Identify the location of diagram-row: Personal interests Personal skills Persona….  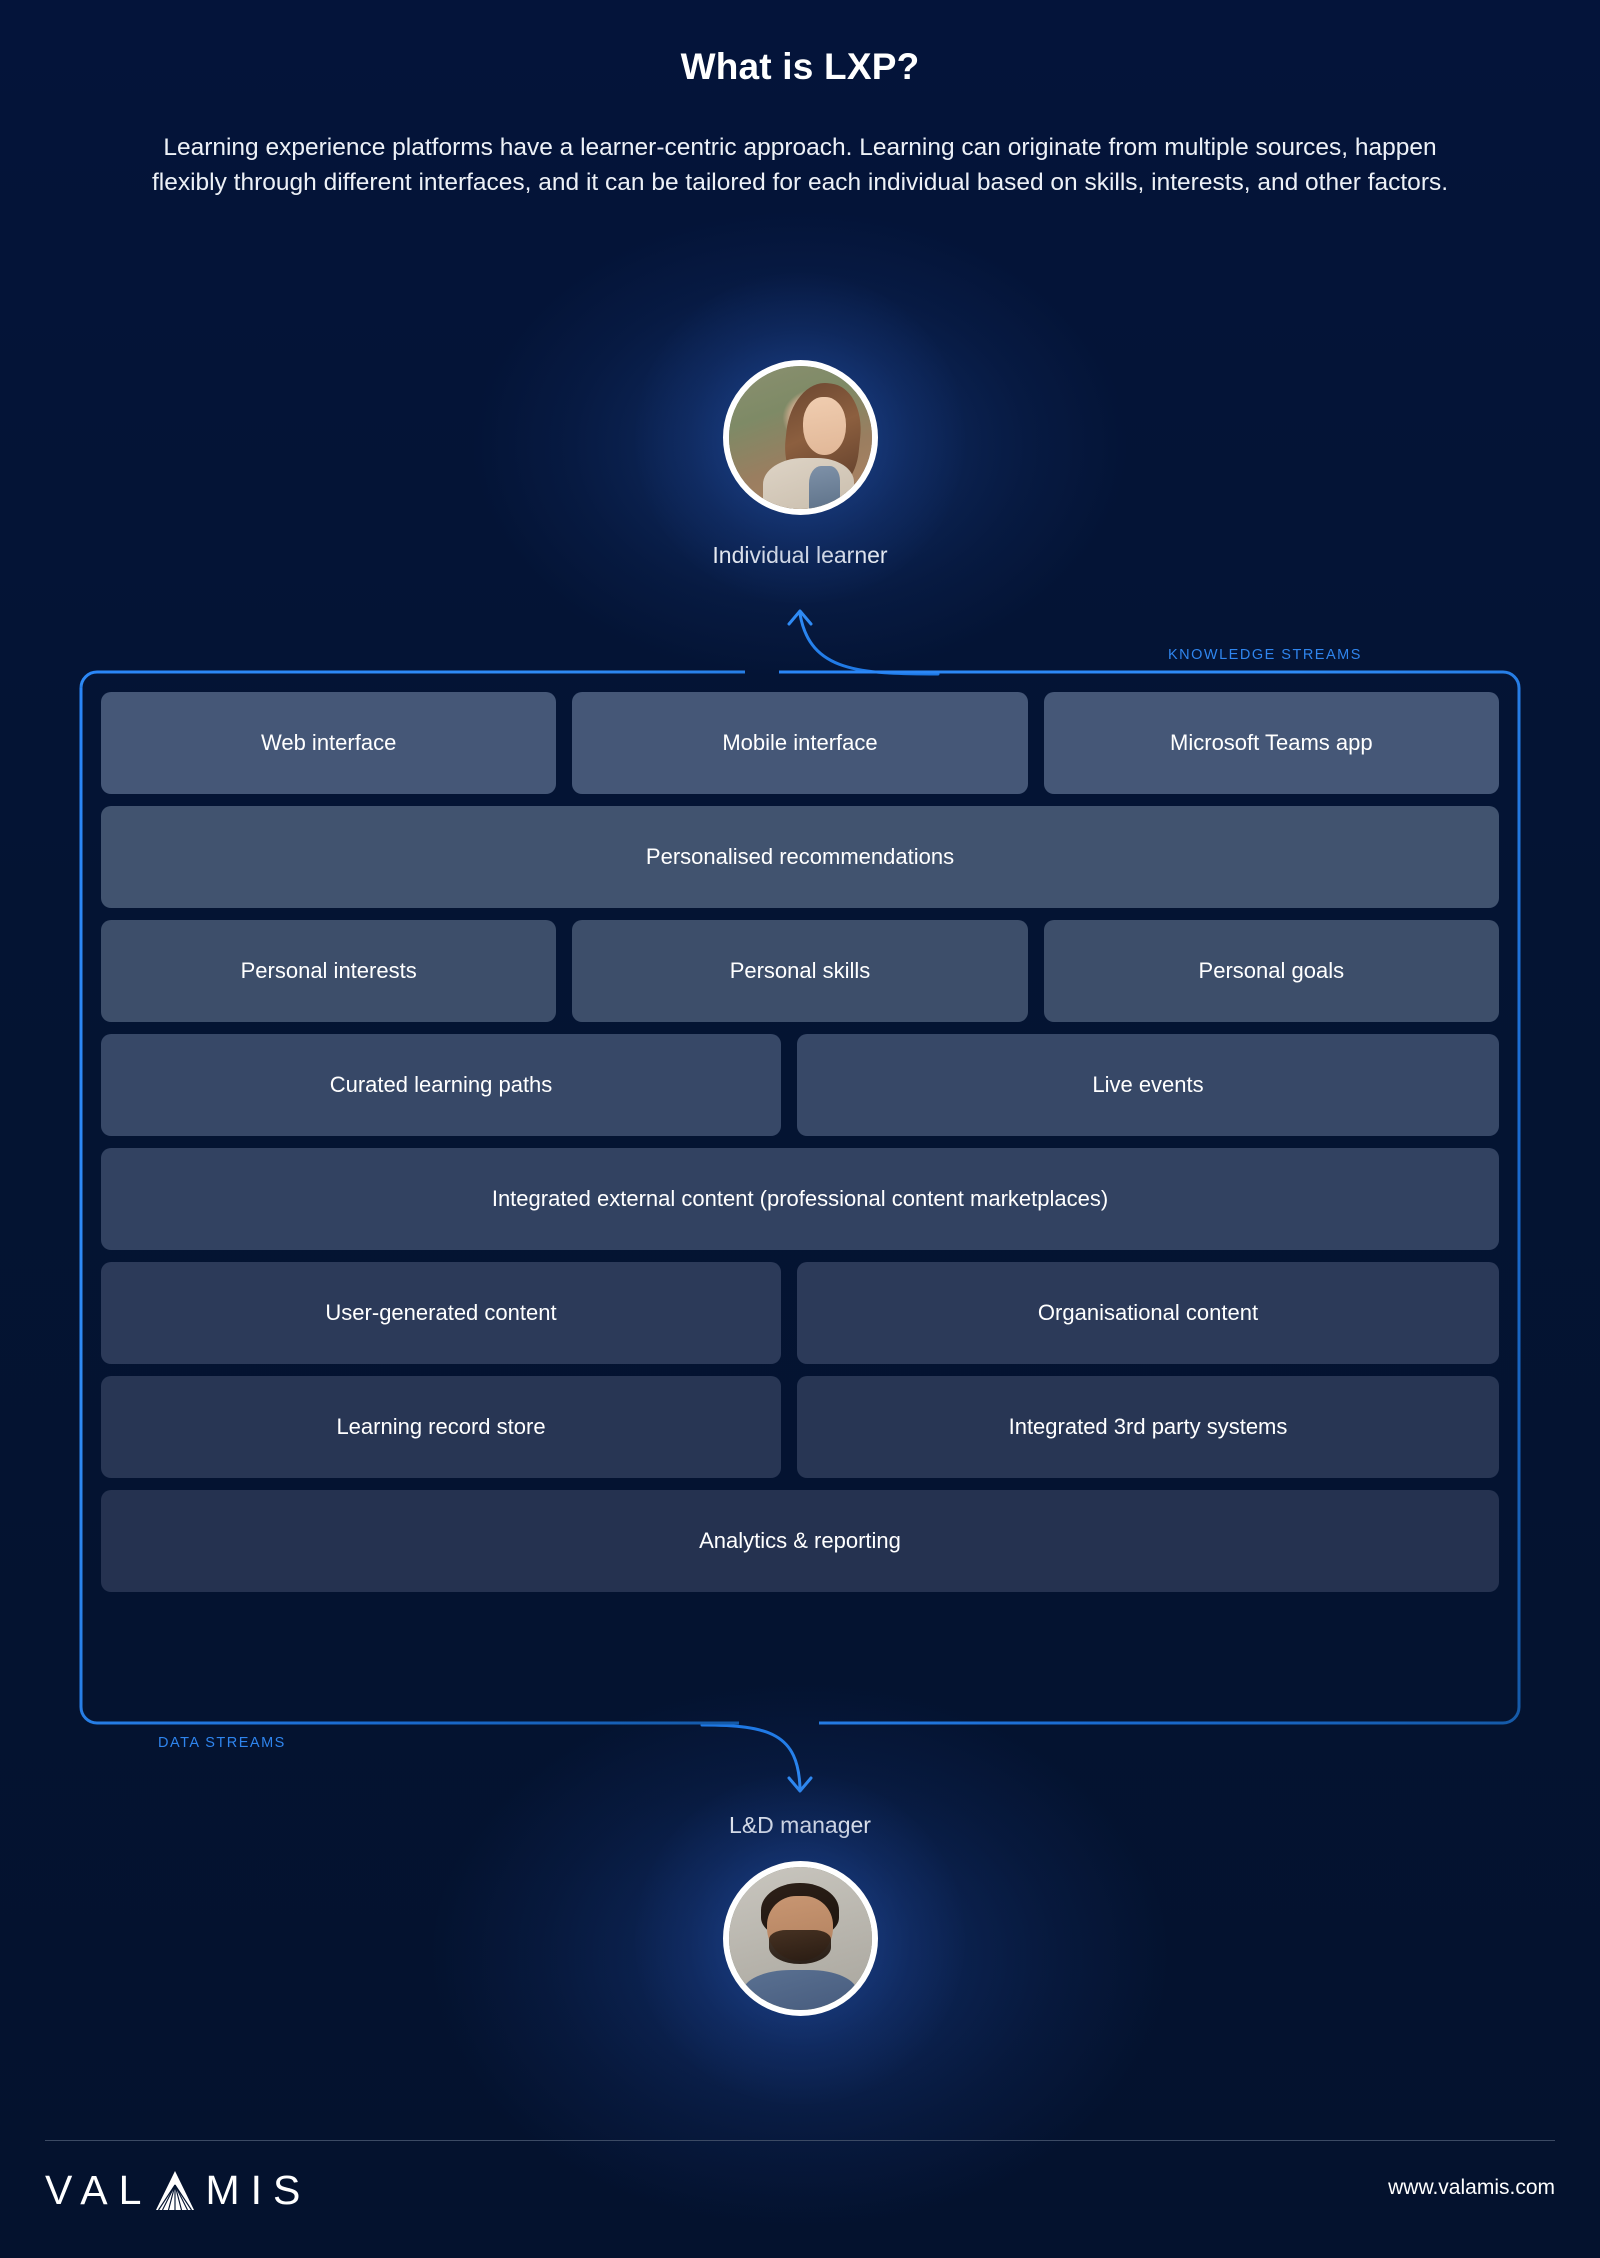
(800, 971).